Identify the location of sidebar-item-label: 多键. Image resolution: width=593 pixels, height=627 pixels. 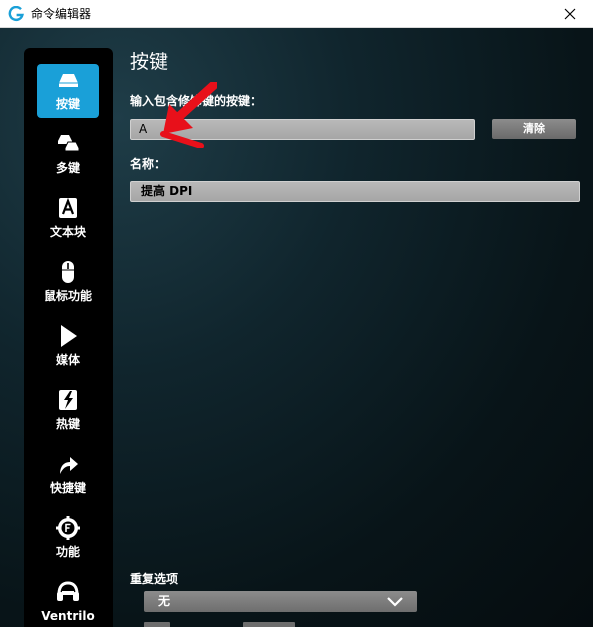
(67, 168).